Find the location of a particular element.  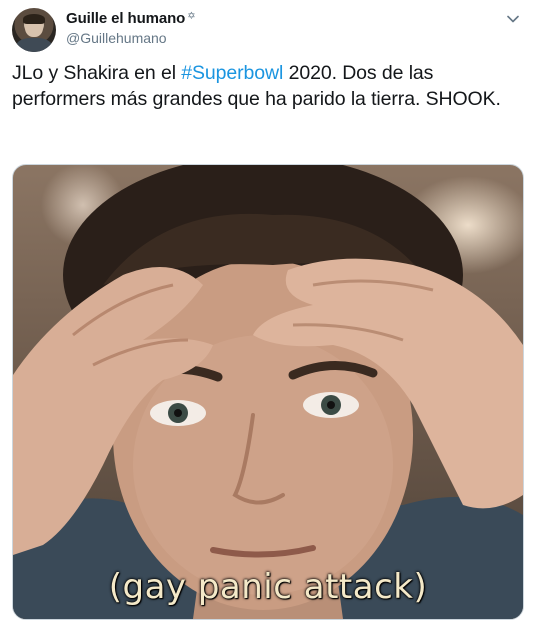

display-name: Guille el humano is located at coordinates (125, 18).